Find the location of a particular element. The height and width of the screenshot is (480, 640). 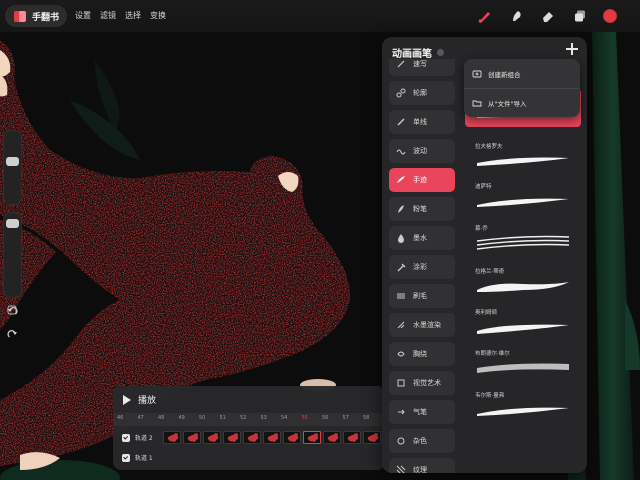

brush-item: 布朗德尔·维尔 is located at coordinates (523, 363).